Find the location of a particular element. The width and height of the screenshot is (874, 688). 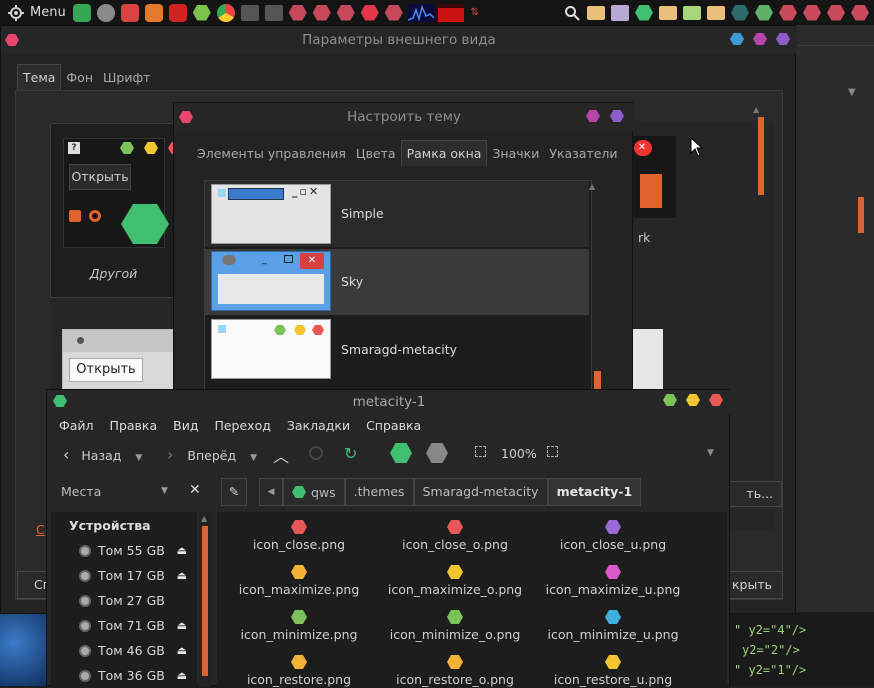

close-button: крыть is located at coordinates (753, 585).